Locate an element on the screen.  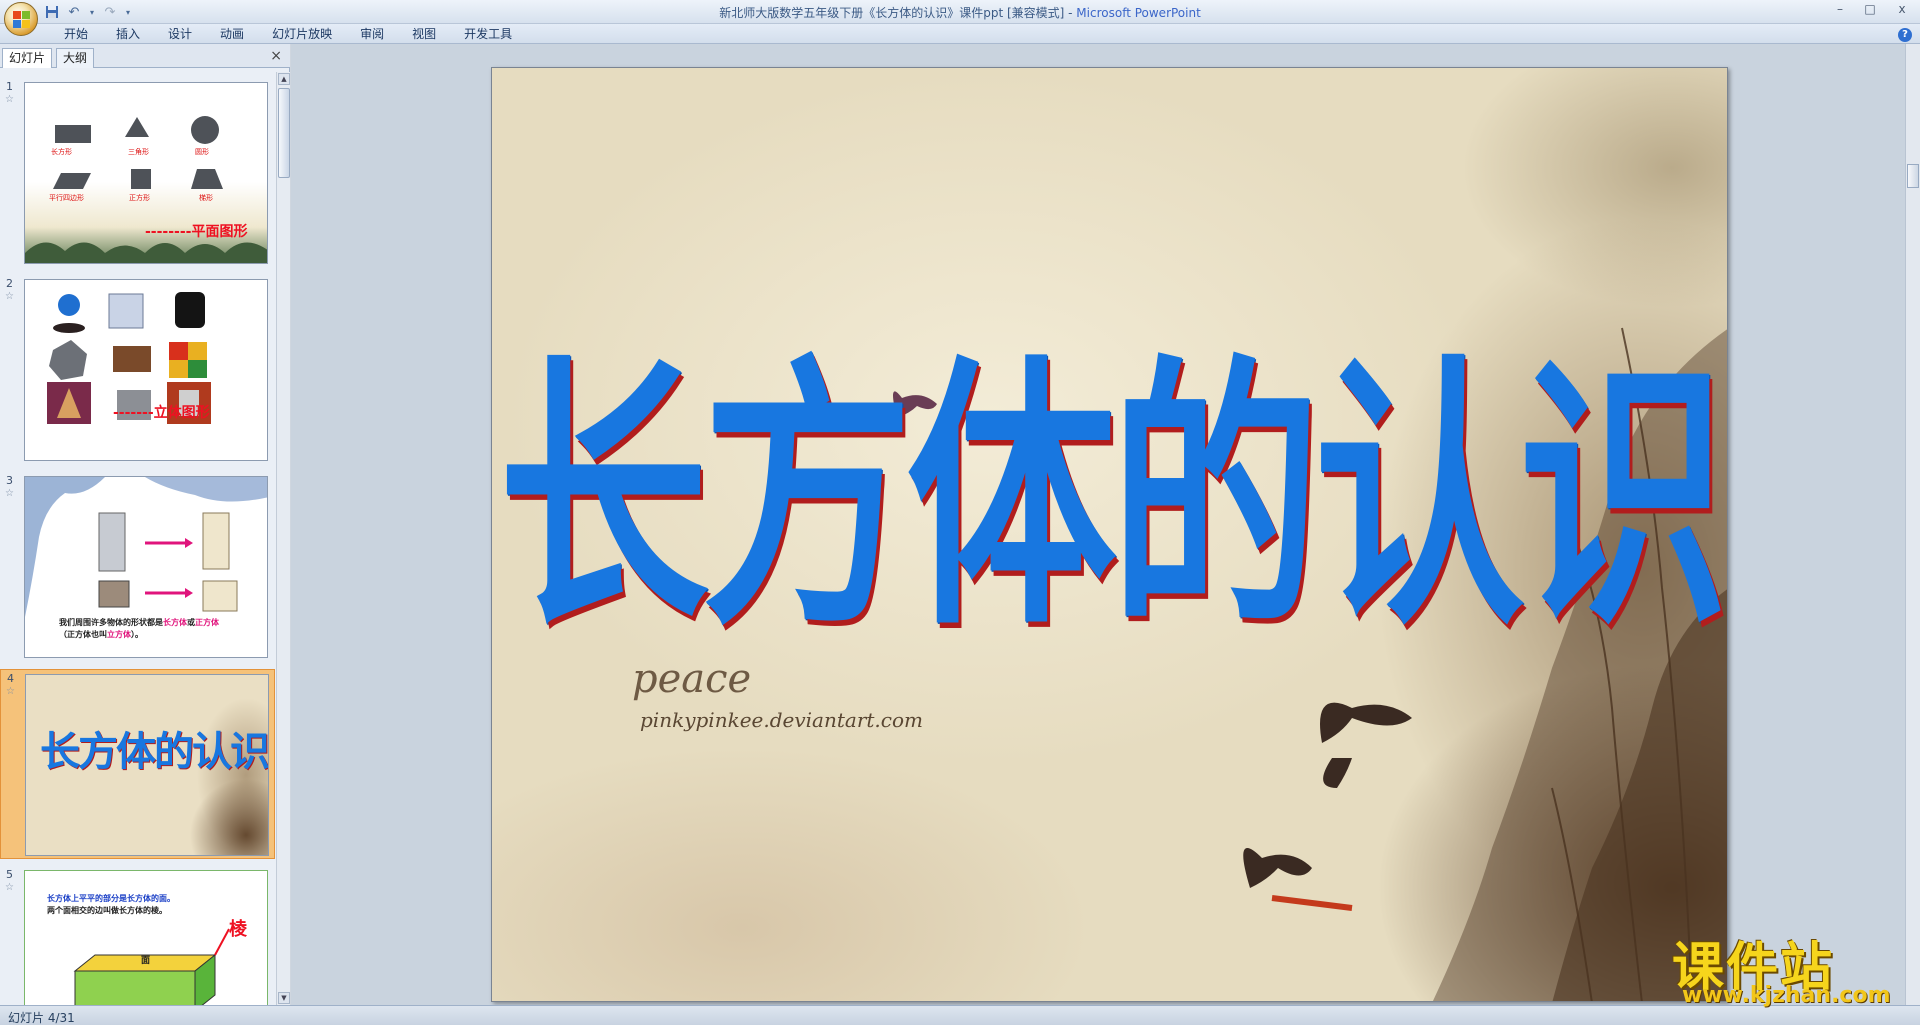
close-button: x is located at coordinates (1902, 10).